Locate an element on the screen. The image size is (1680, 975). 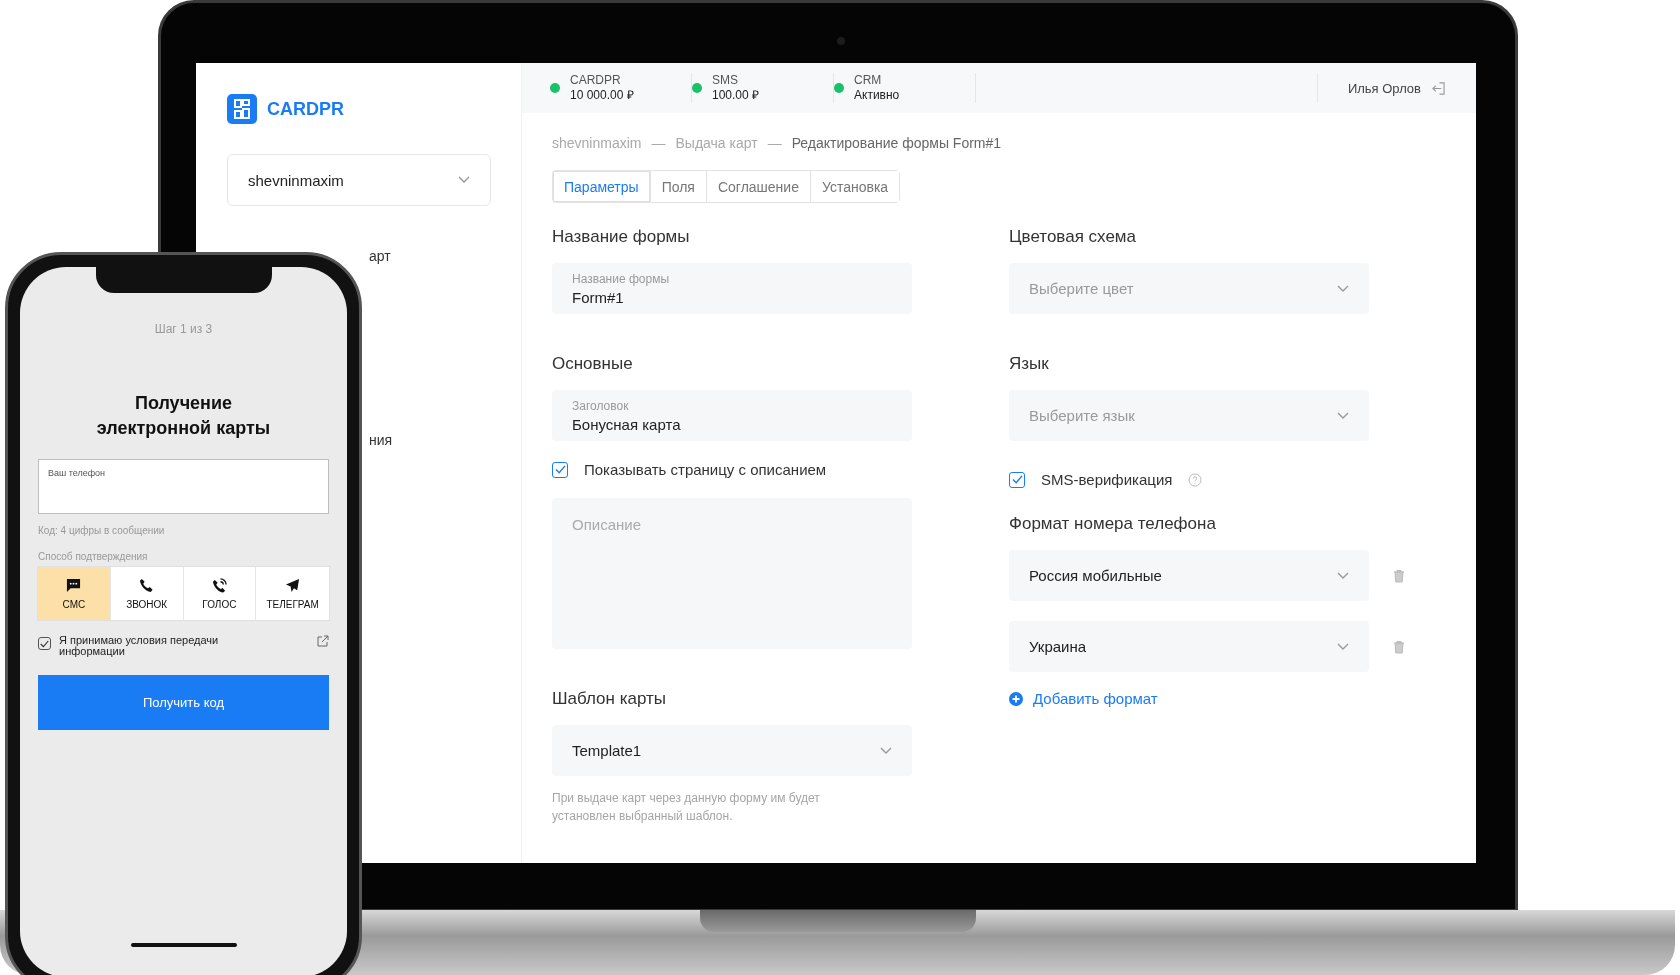
external-link-icon is located at coordinates (323, 641).